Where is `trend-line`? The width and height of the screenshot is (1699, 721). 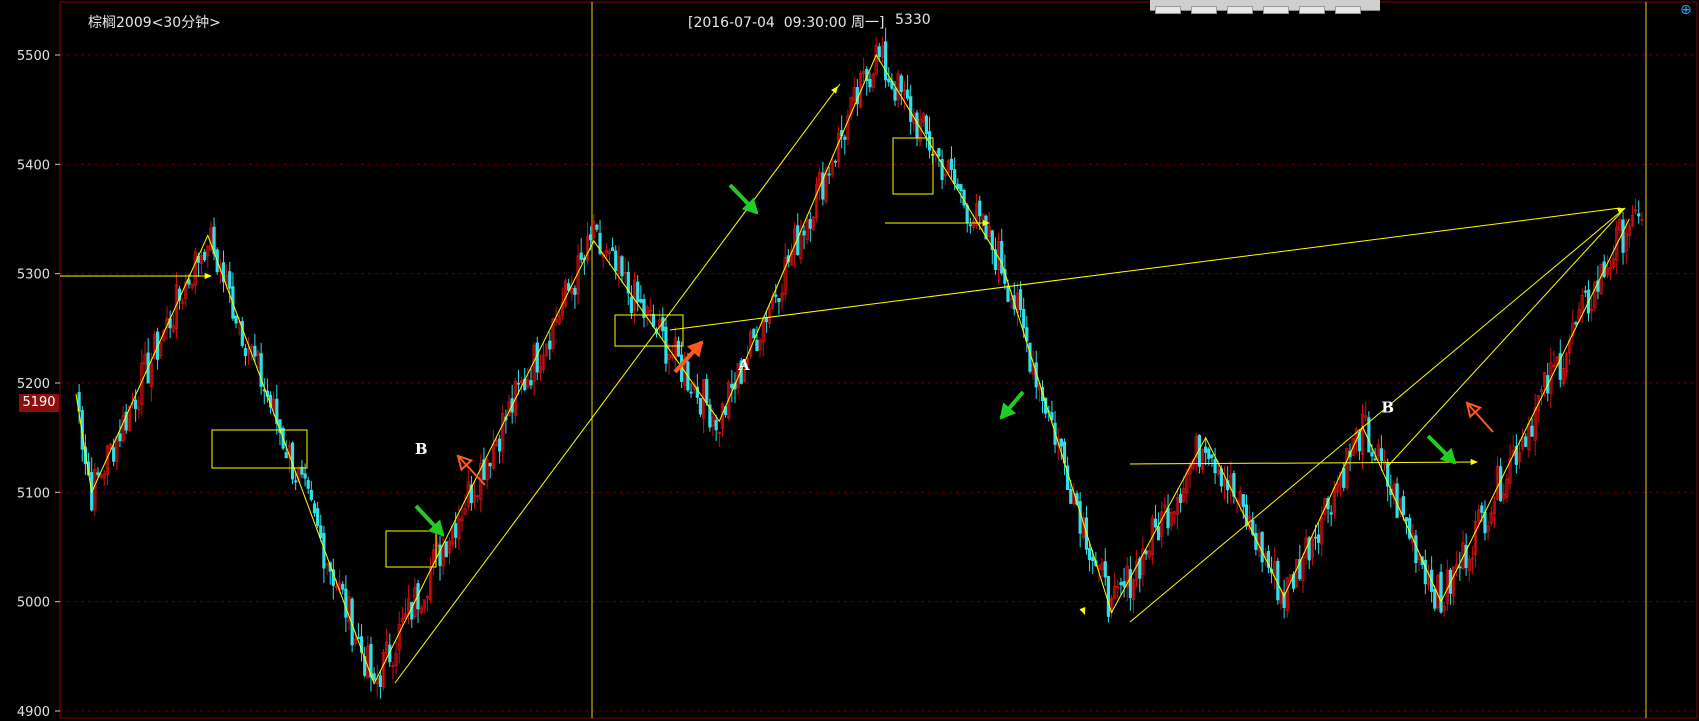
trend-line is located at coordinates (1506, 337).